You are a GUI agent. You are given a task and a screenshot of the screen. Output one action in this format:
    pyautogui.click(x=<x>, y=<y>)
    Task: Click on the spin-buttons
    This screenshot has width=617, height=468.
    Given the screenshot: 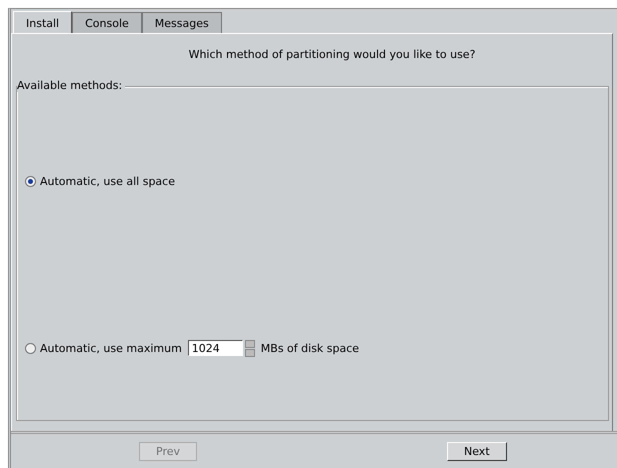 What is the action you would take?
    pyautogui.click(x=249, y=348)
    